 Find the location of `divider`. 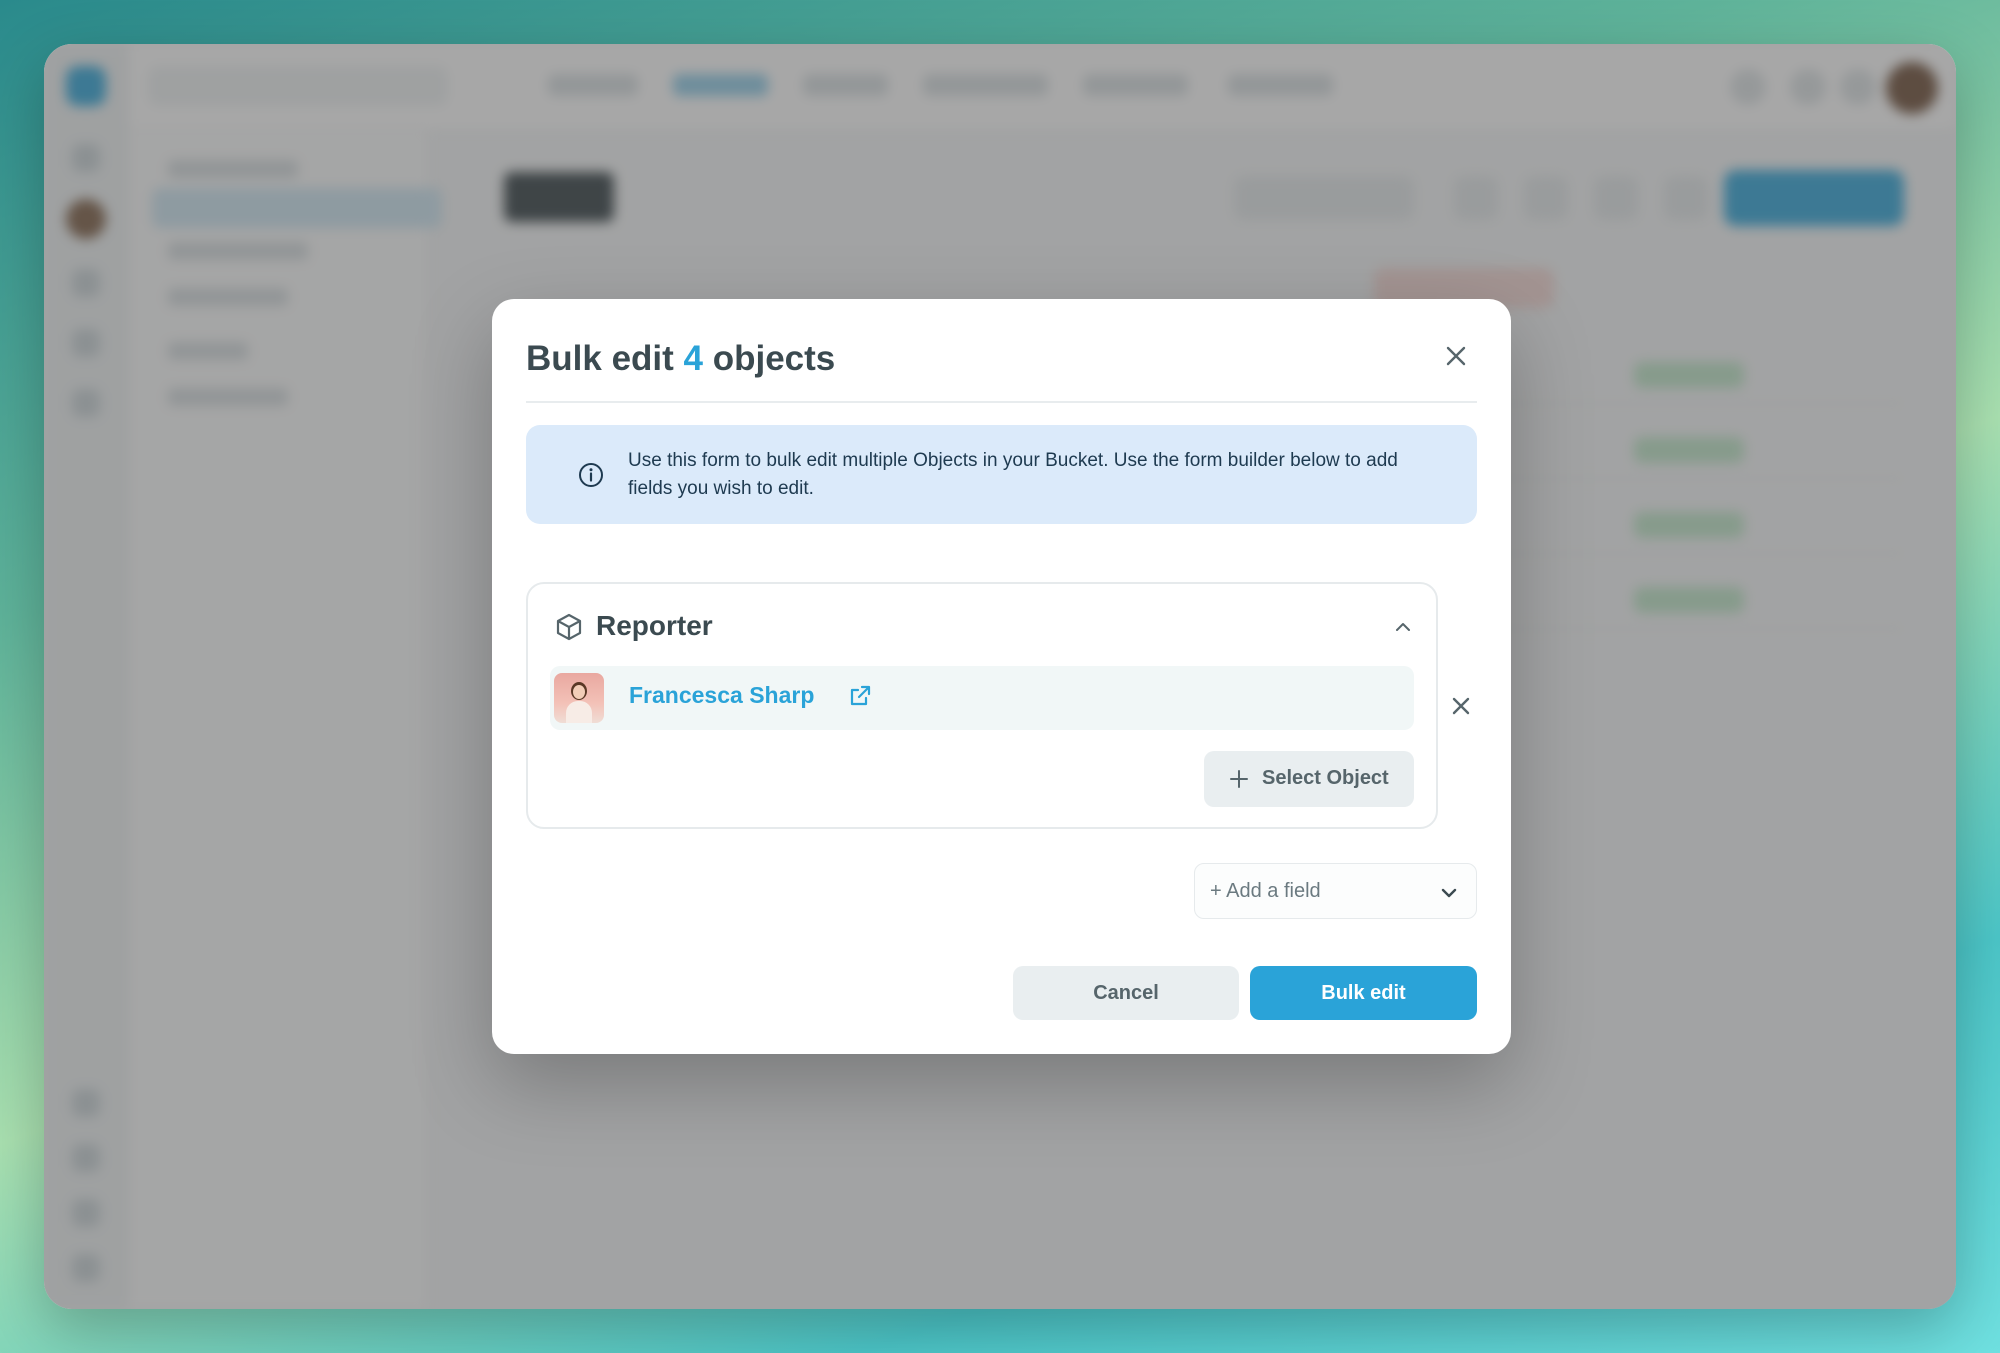

divider is located at coordinates (1001, 402).